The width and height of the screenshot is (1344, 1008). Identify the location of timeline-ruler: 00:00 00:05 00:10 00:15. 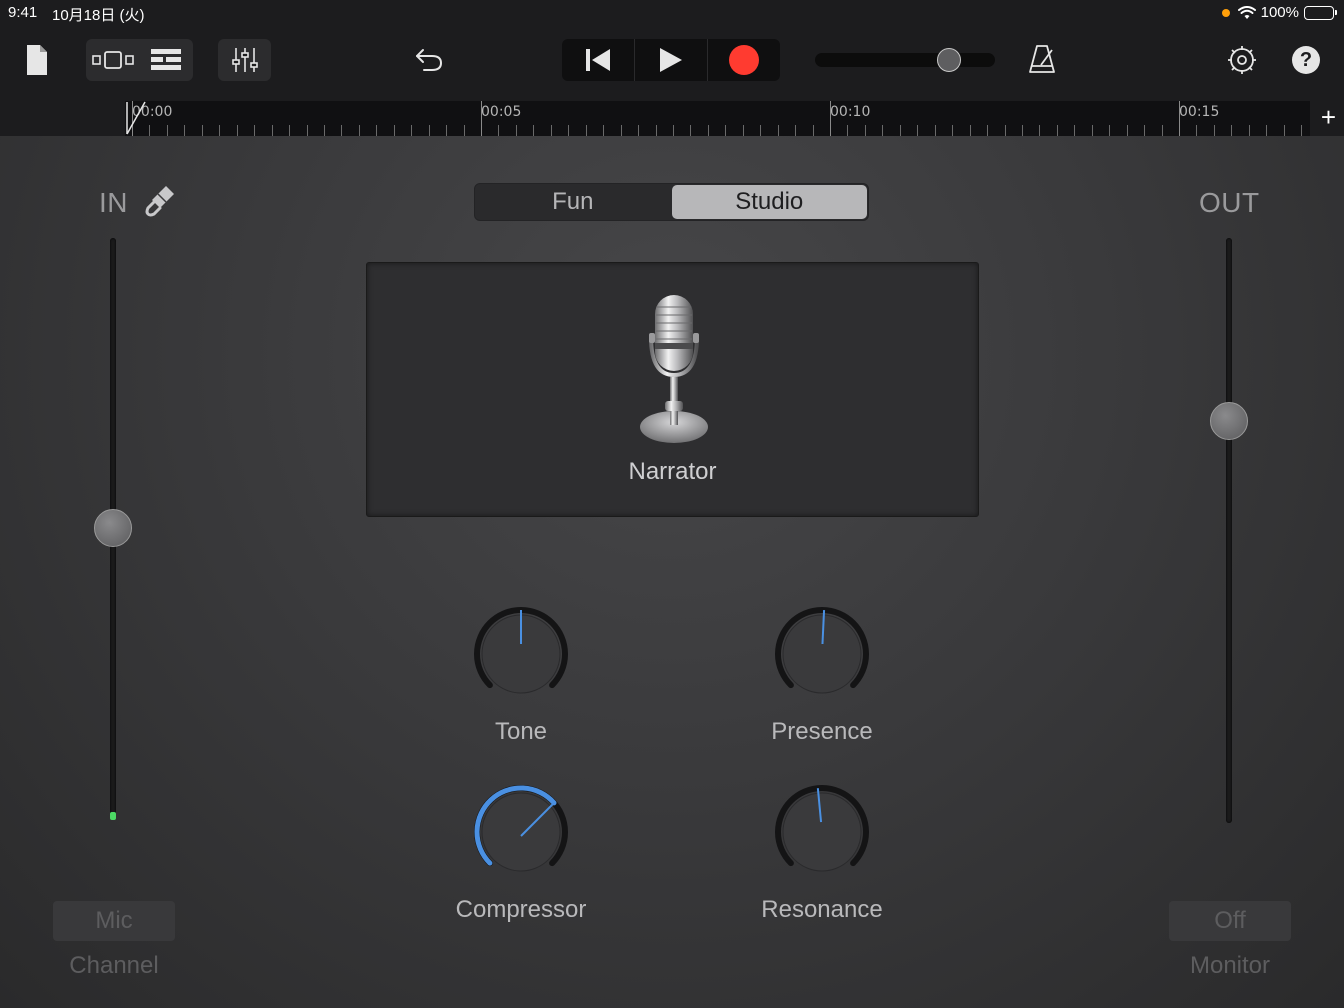
(717, 118).